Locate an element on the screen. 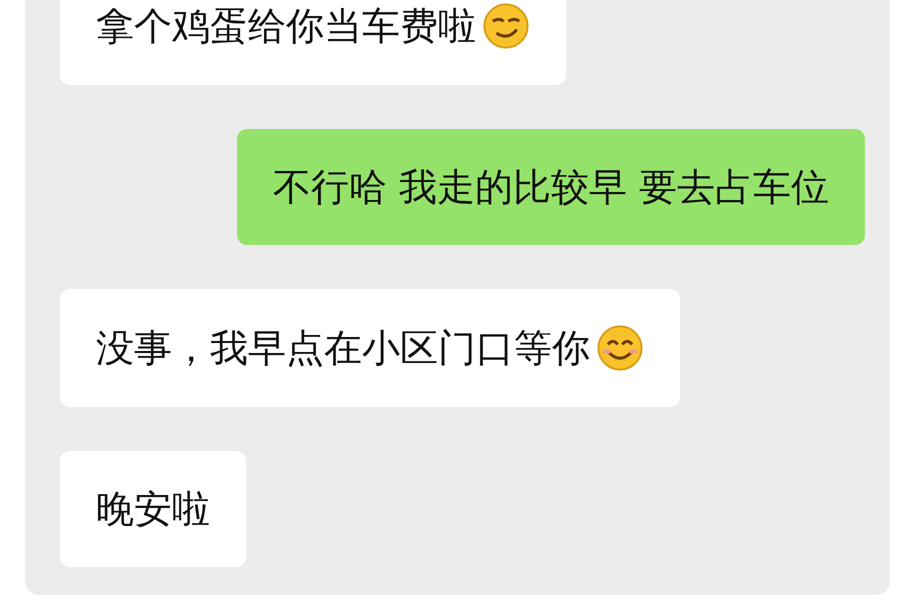 The height and width of the screenshot is (607, 914). received-message: 没事，我早点在小区门口等你 is located at coordinates (370, 348).